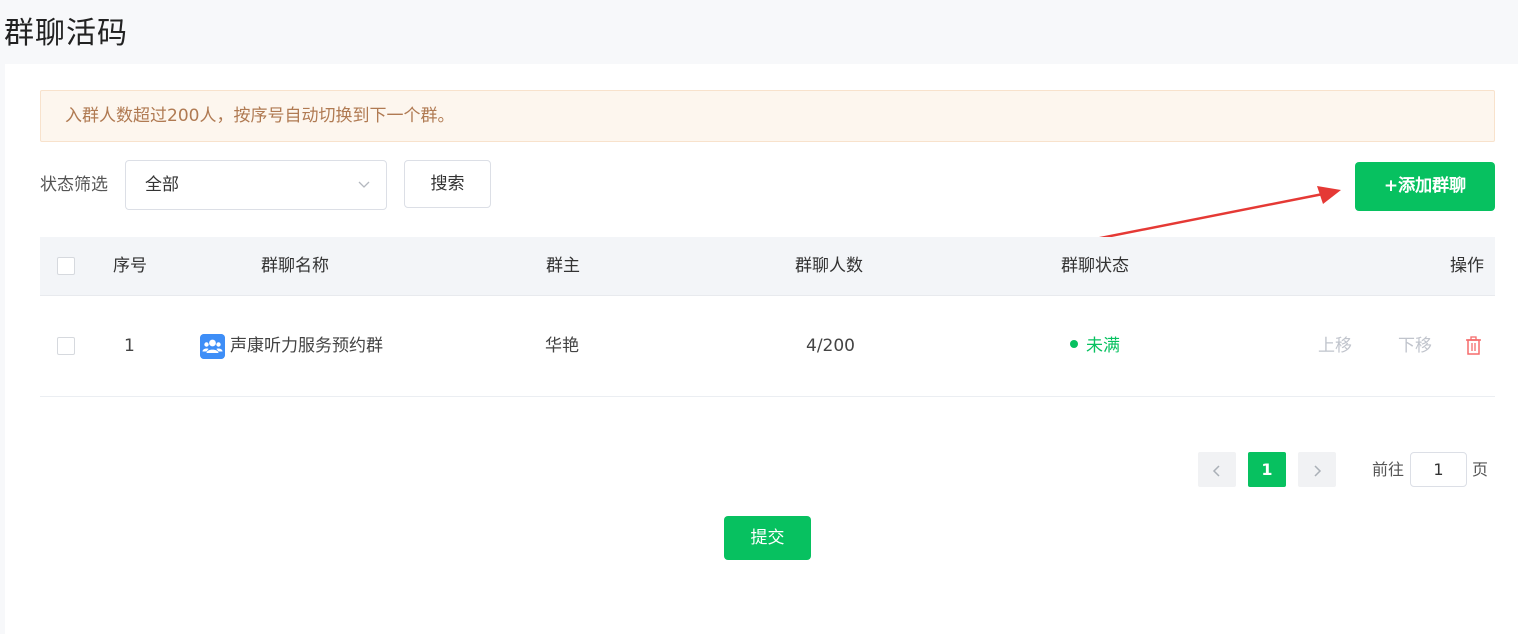 The width and height of the screenshot is (1518, 634). I want to click on header-index: 序号, so click(130, 266).